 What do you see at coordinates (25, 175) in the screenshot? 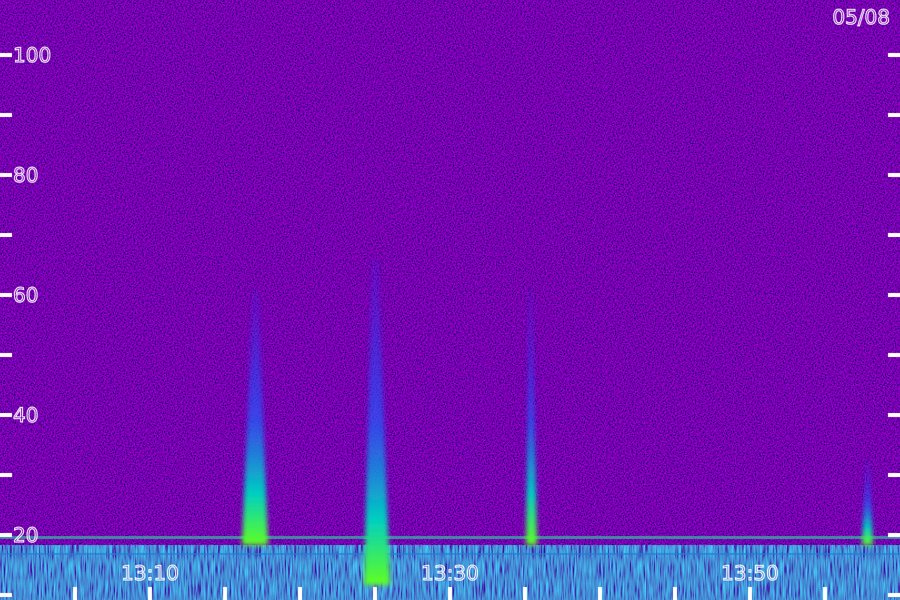
I see `axis-label: 80` at bounding box center [25, 175].